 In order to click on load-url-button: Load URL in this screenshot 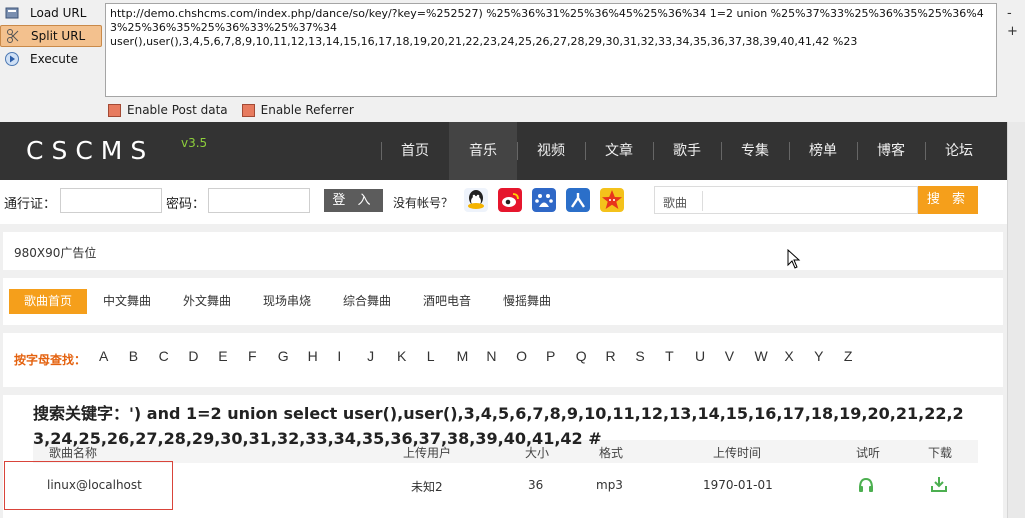, I will do `click(51, 13)`.